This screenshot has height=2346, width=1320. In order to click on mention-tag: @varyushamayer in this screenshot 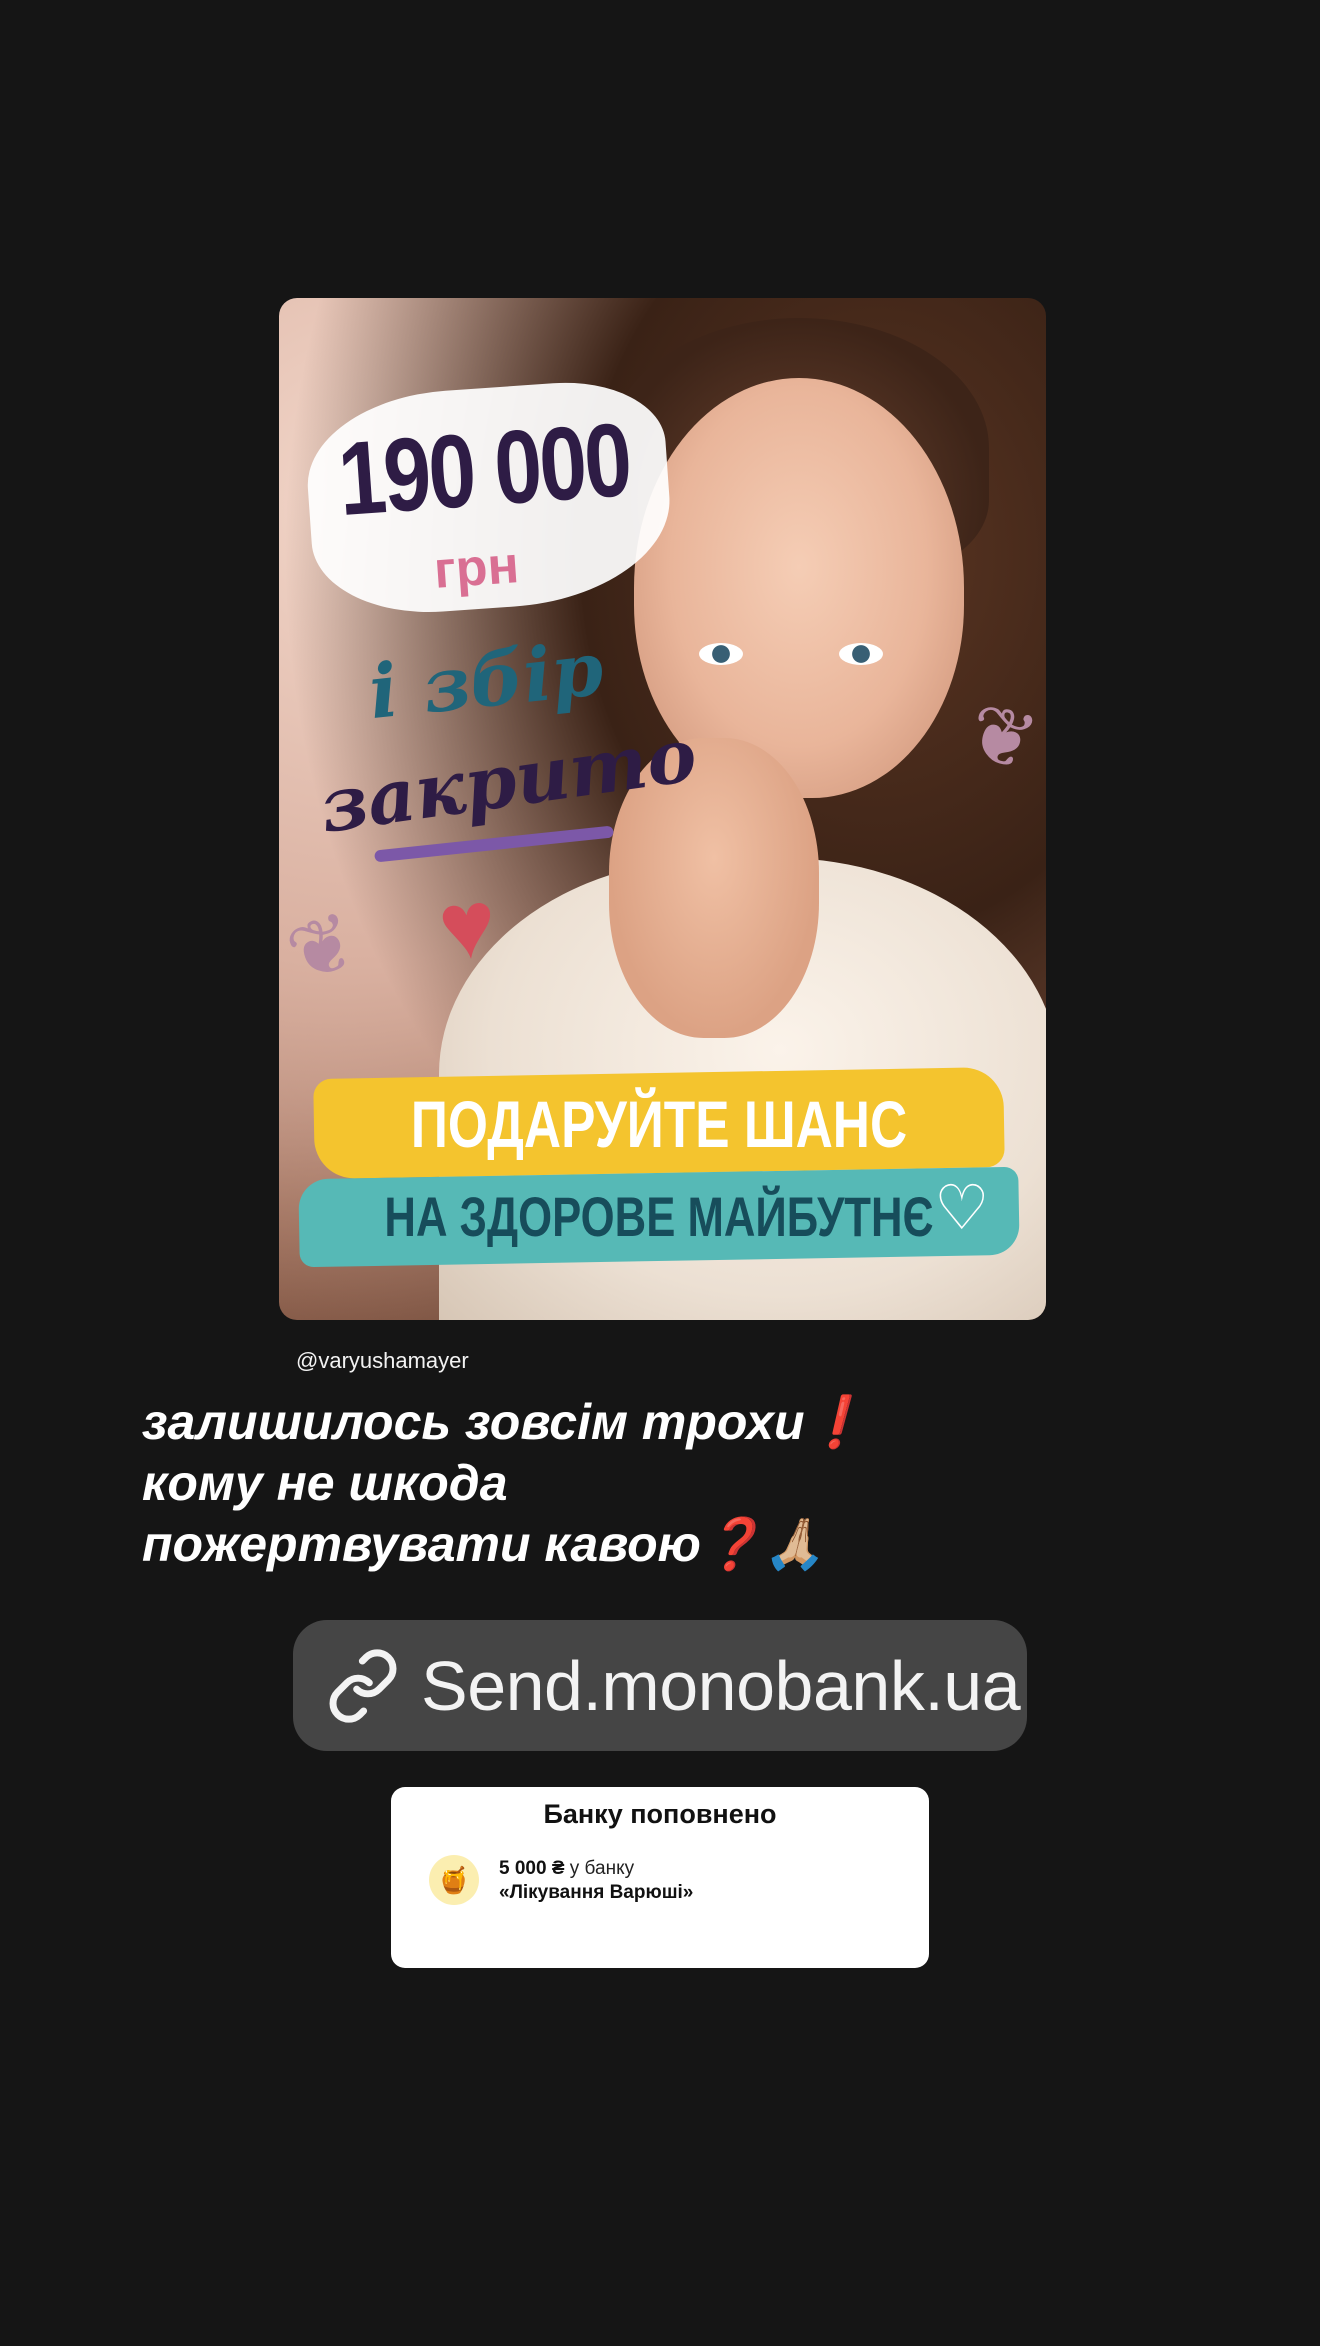, I will do `click(382, 1361)`.